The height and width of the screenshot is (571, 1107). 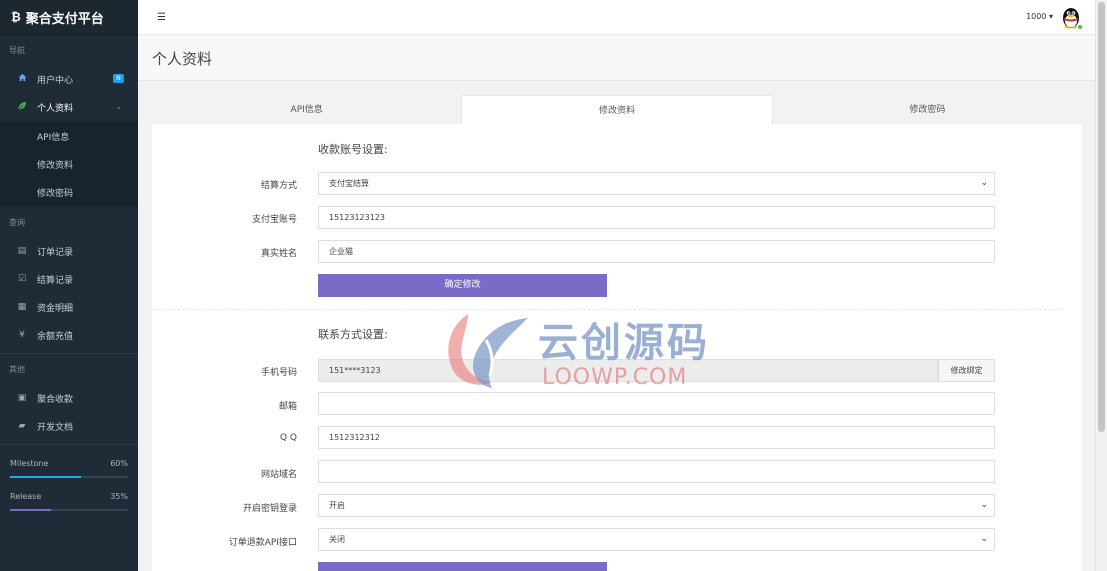 I want to click on brand: ₿ 聚合支付平台, so click(x=69, y=17).